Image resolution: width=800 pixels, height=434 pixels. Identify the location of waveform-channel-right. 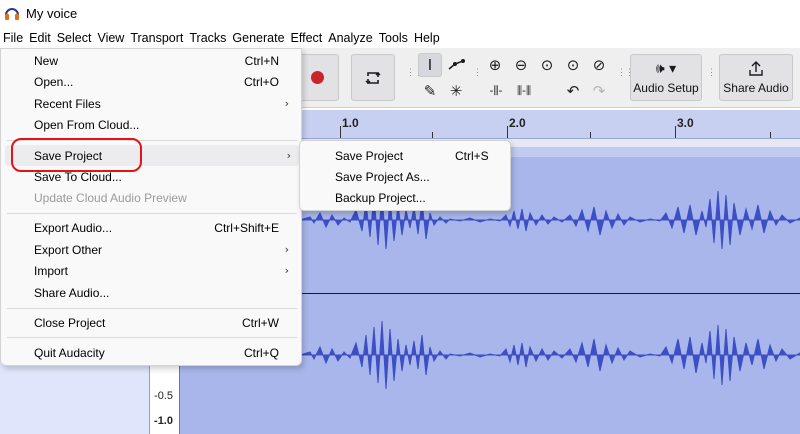
(550, 355).